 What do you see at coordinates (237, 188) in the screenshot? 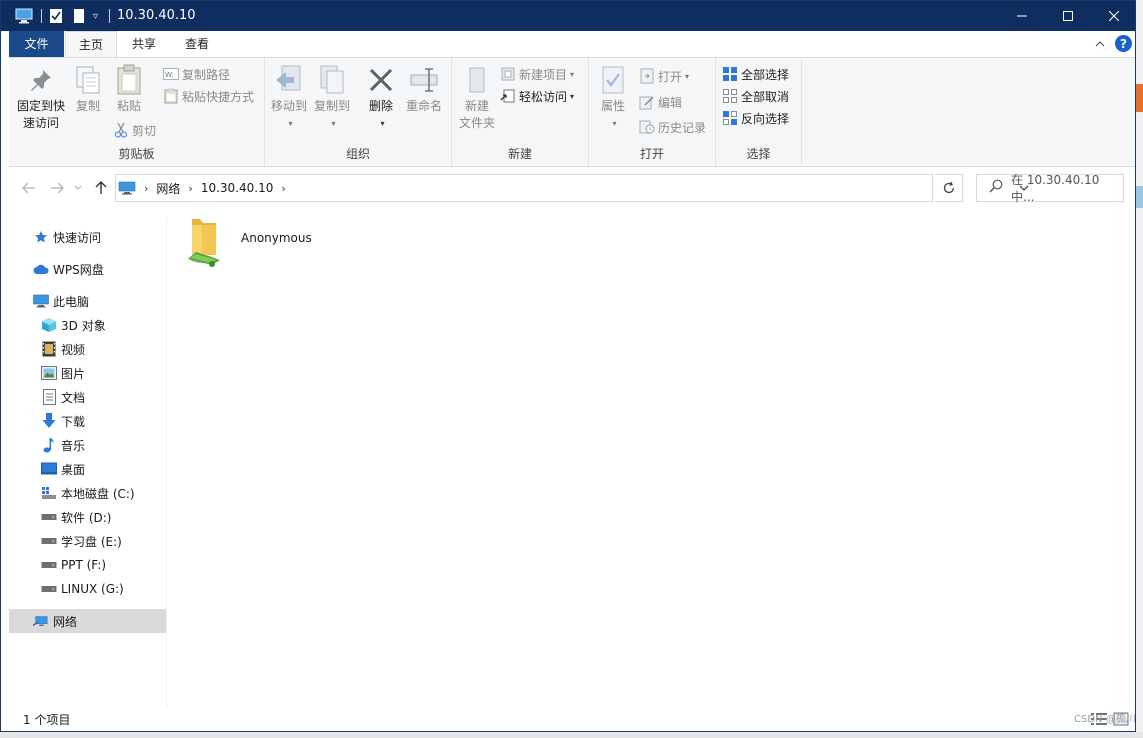
I see `breadcrumb-host: 10.30.40.10` at bounding box center [237, 188].